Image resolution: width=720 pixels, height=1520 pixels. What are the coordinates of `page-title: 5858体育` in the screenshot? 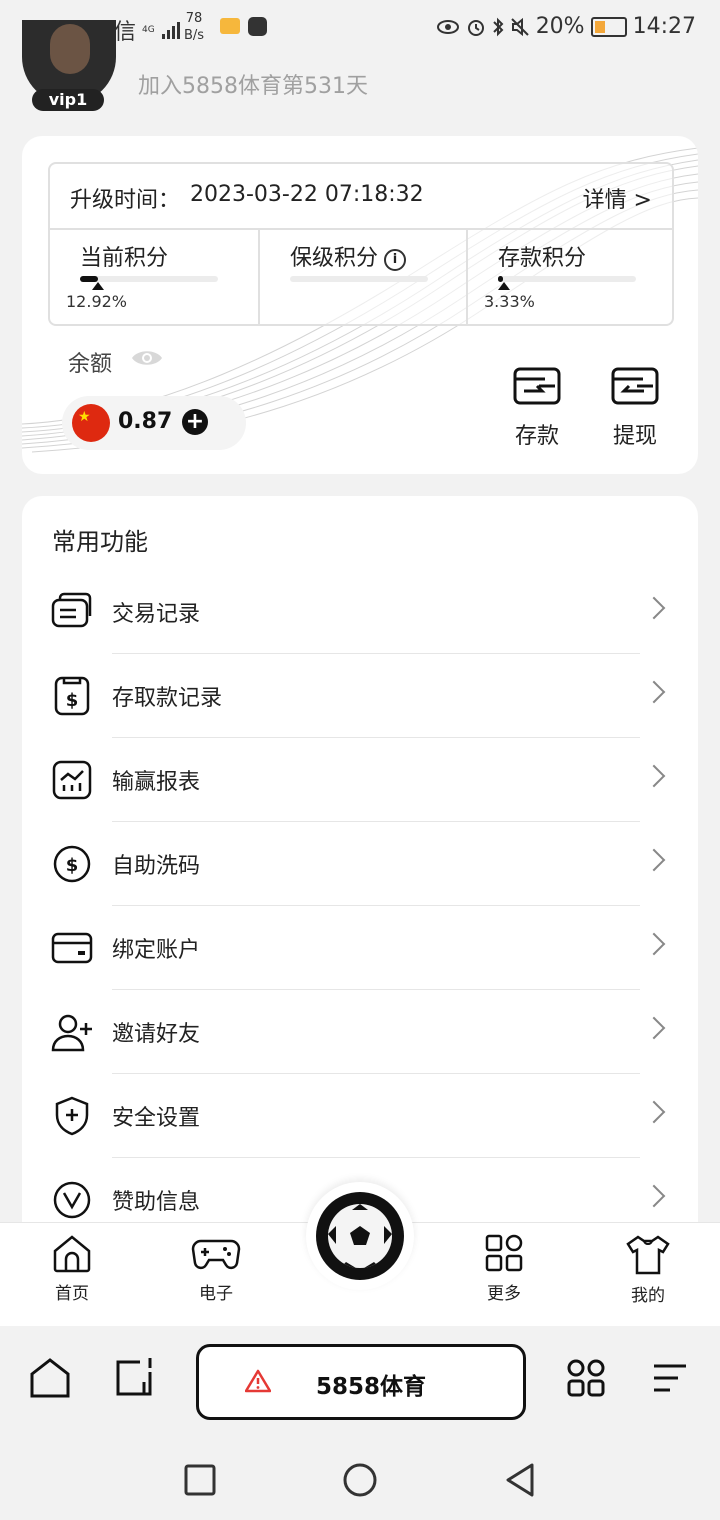 It's located at (370, 1387).